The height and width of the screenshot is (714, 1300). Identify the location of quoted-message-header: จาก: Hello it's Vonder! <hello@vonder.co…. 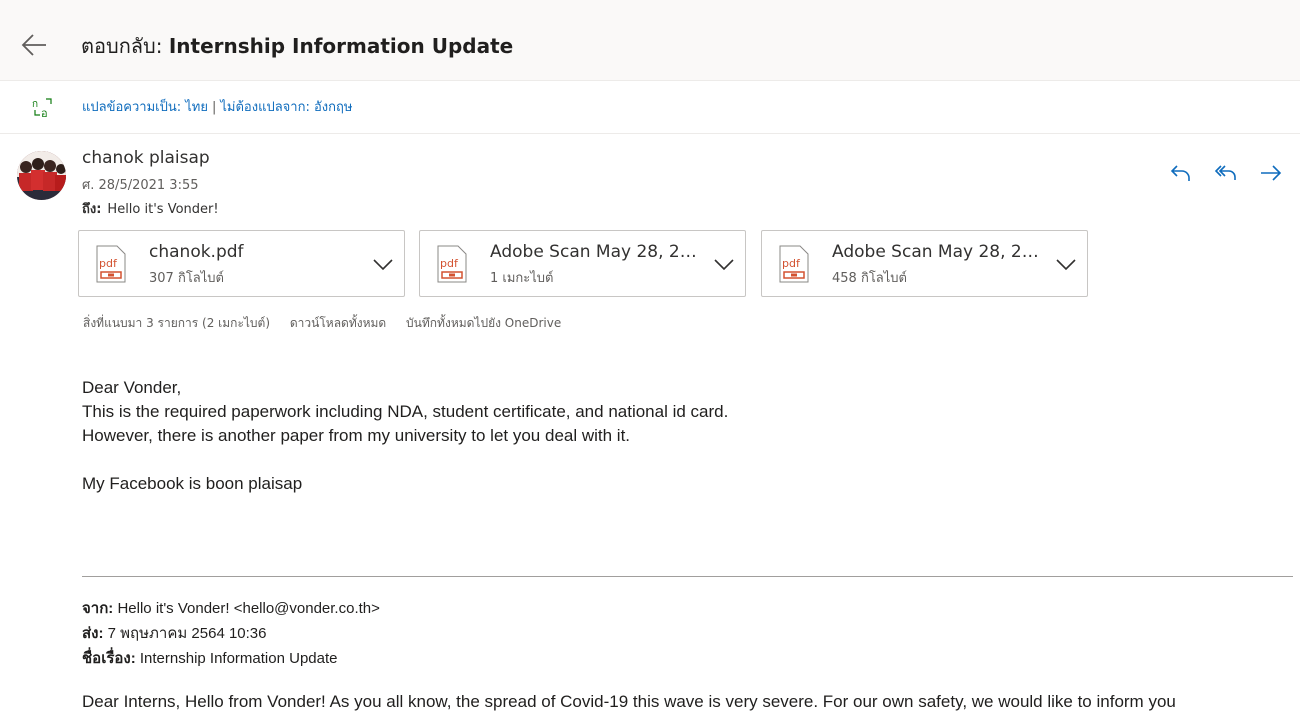
(231, 633).